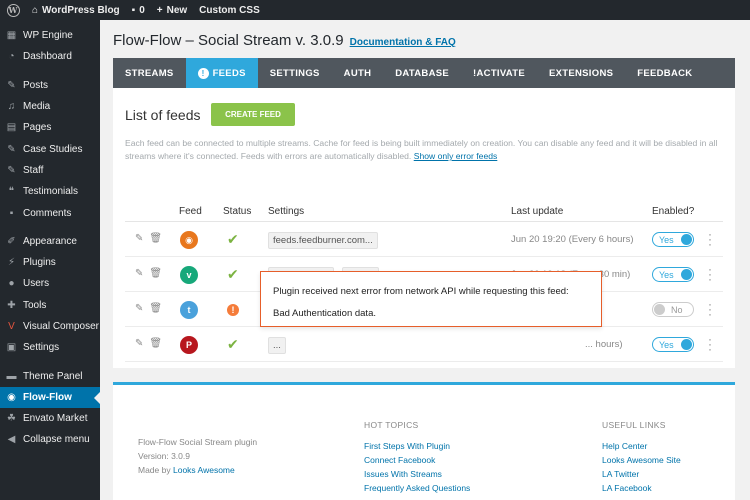 This screenshot has height=500, width=750. What do you see at coordinates (76, 10) in the screenshot?
I see `site-name-menu: ⌂ WordPress Blog` at bounding box center [76, 10].